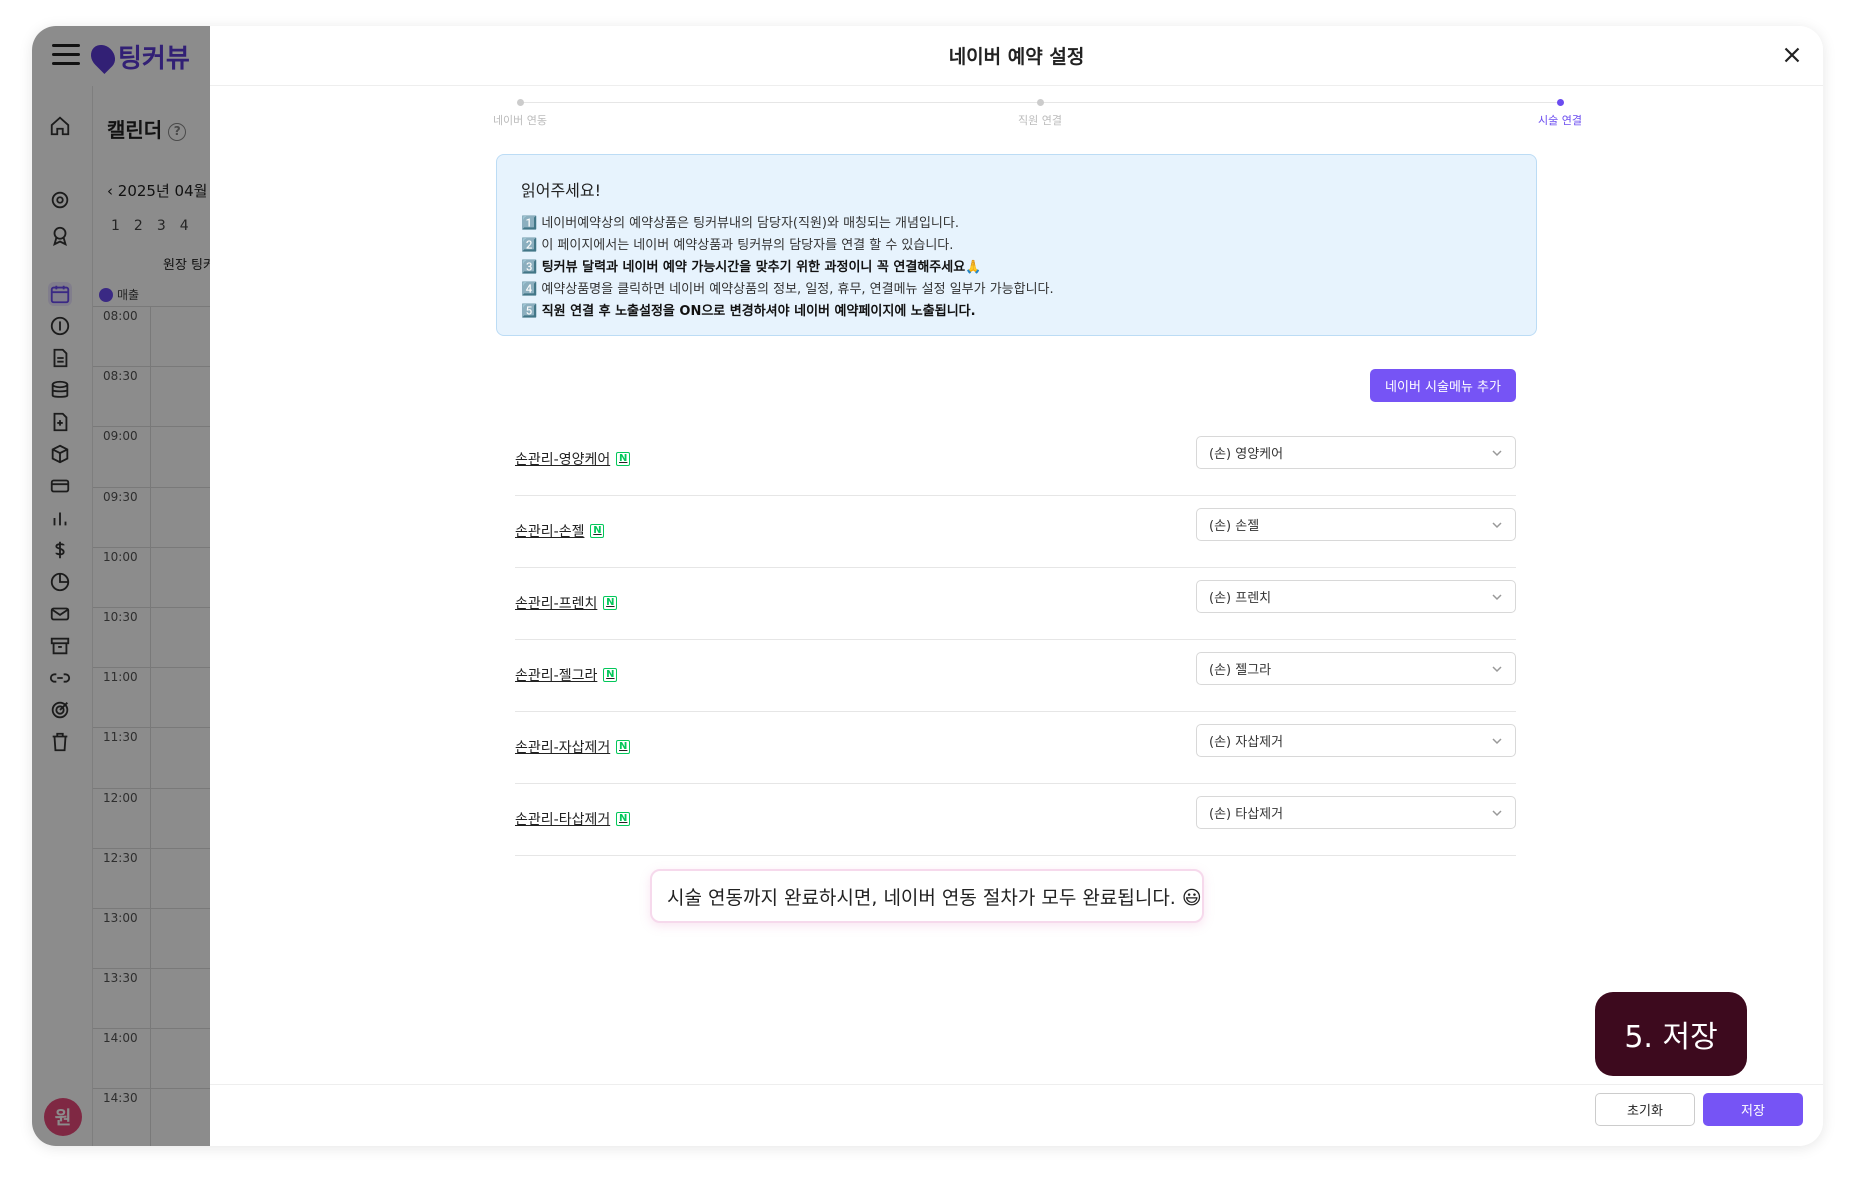  I want to click on modal-header: 네이버 예약 설정, so click(1016, 56).